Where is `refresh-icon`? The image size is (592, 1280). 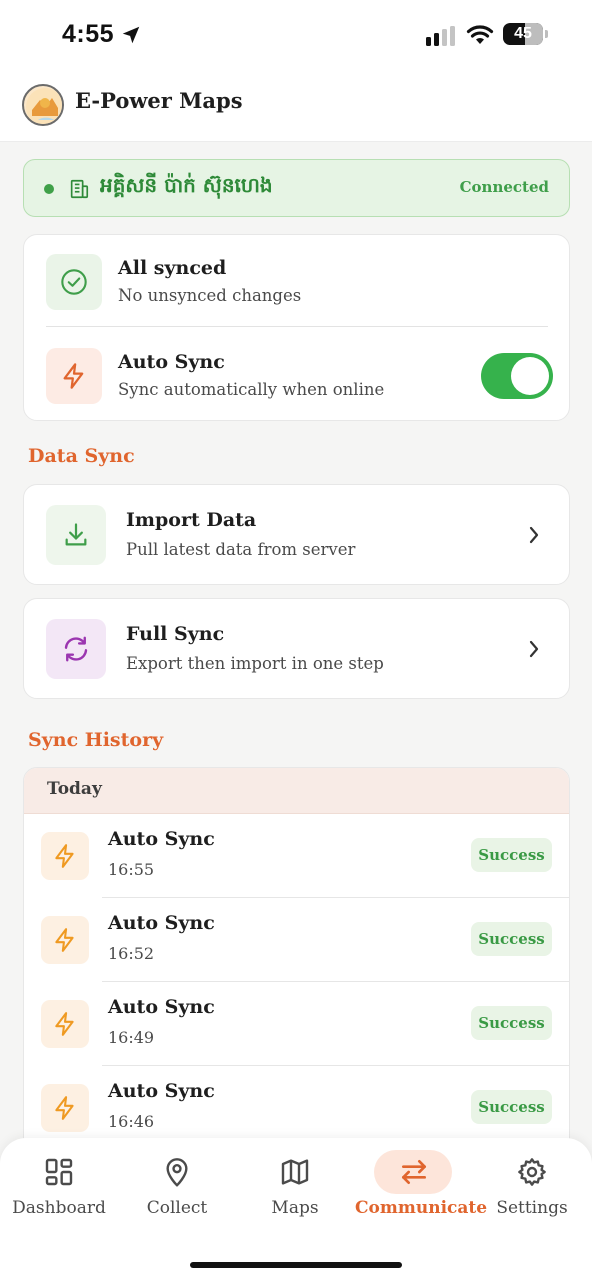
refresh-icon is located at coordinates (76, 649).